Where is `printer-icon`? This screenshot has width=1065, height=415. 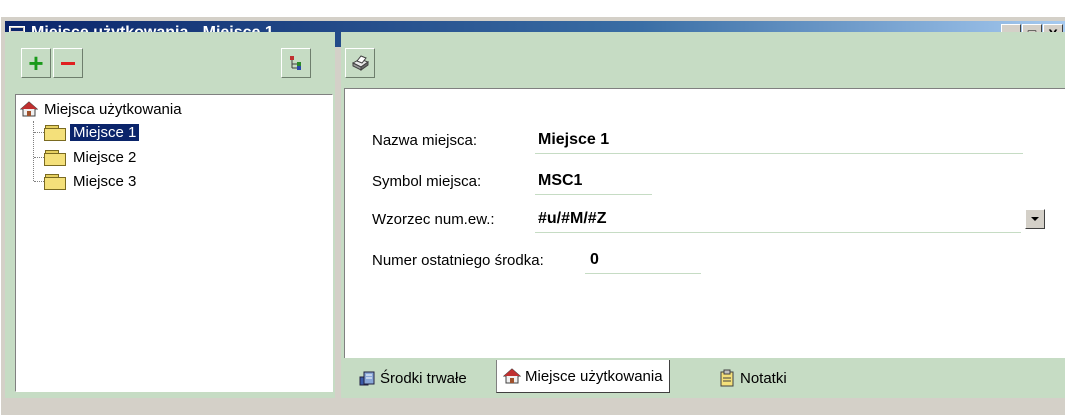 printer-icon is located at coordinates (360, 63).